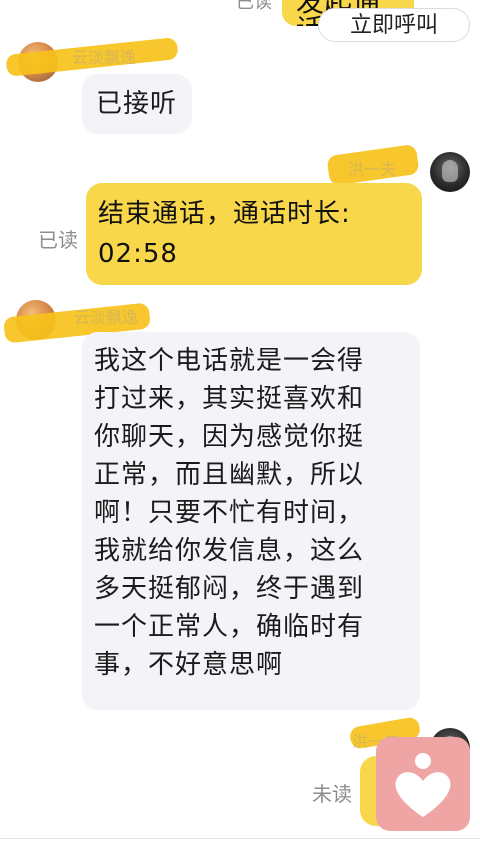 The image size is (480, 843). I want to click on message-line: 我这个电话就是一会得, so click(229, 361).